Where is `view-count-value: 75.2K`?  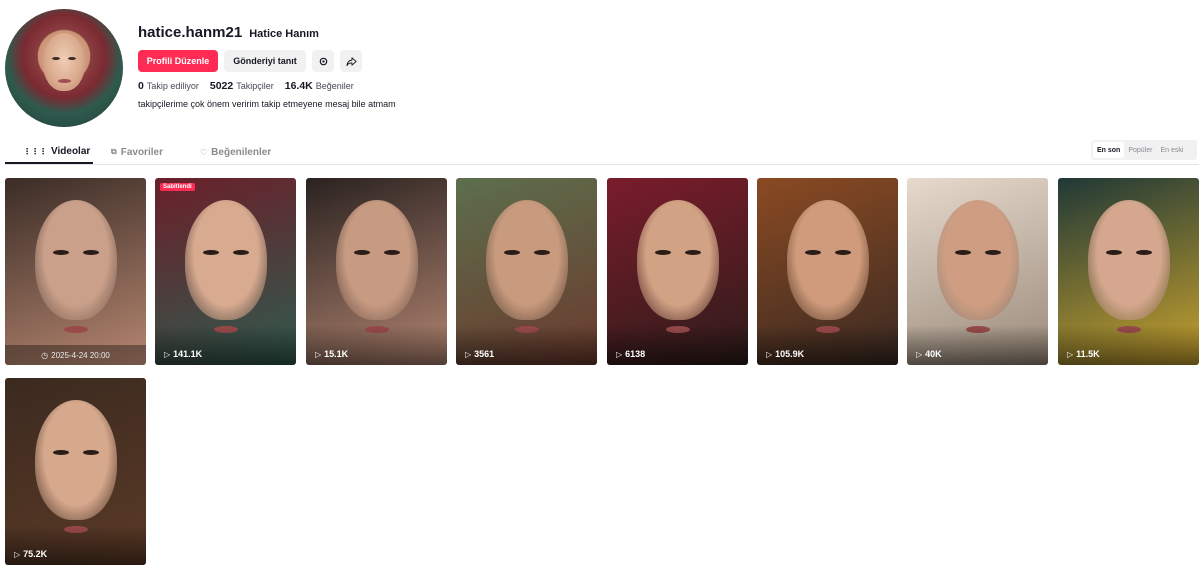
view-count-value: 75.2K is located at coordinates (35, 554).